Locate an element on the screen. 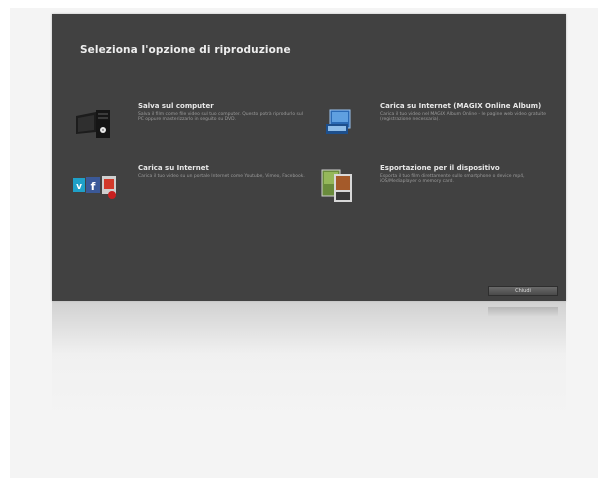 This screenshot has width=606, height=484. computer-icon is located at coordinates (95, 122).